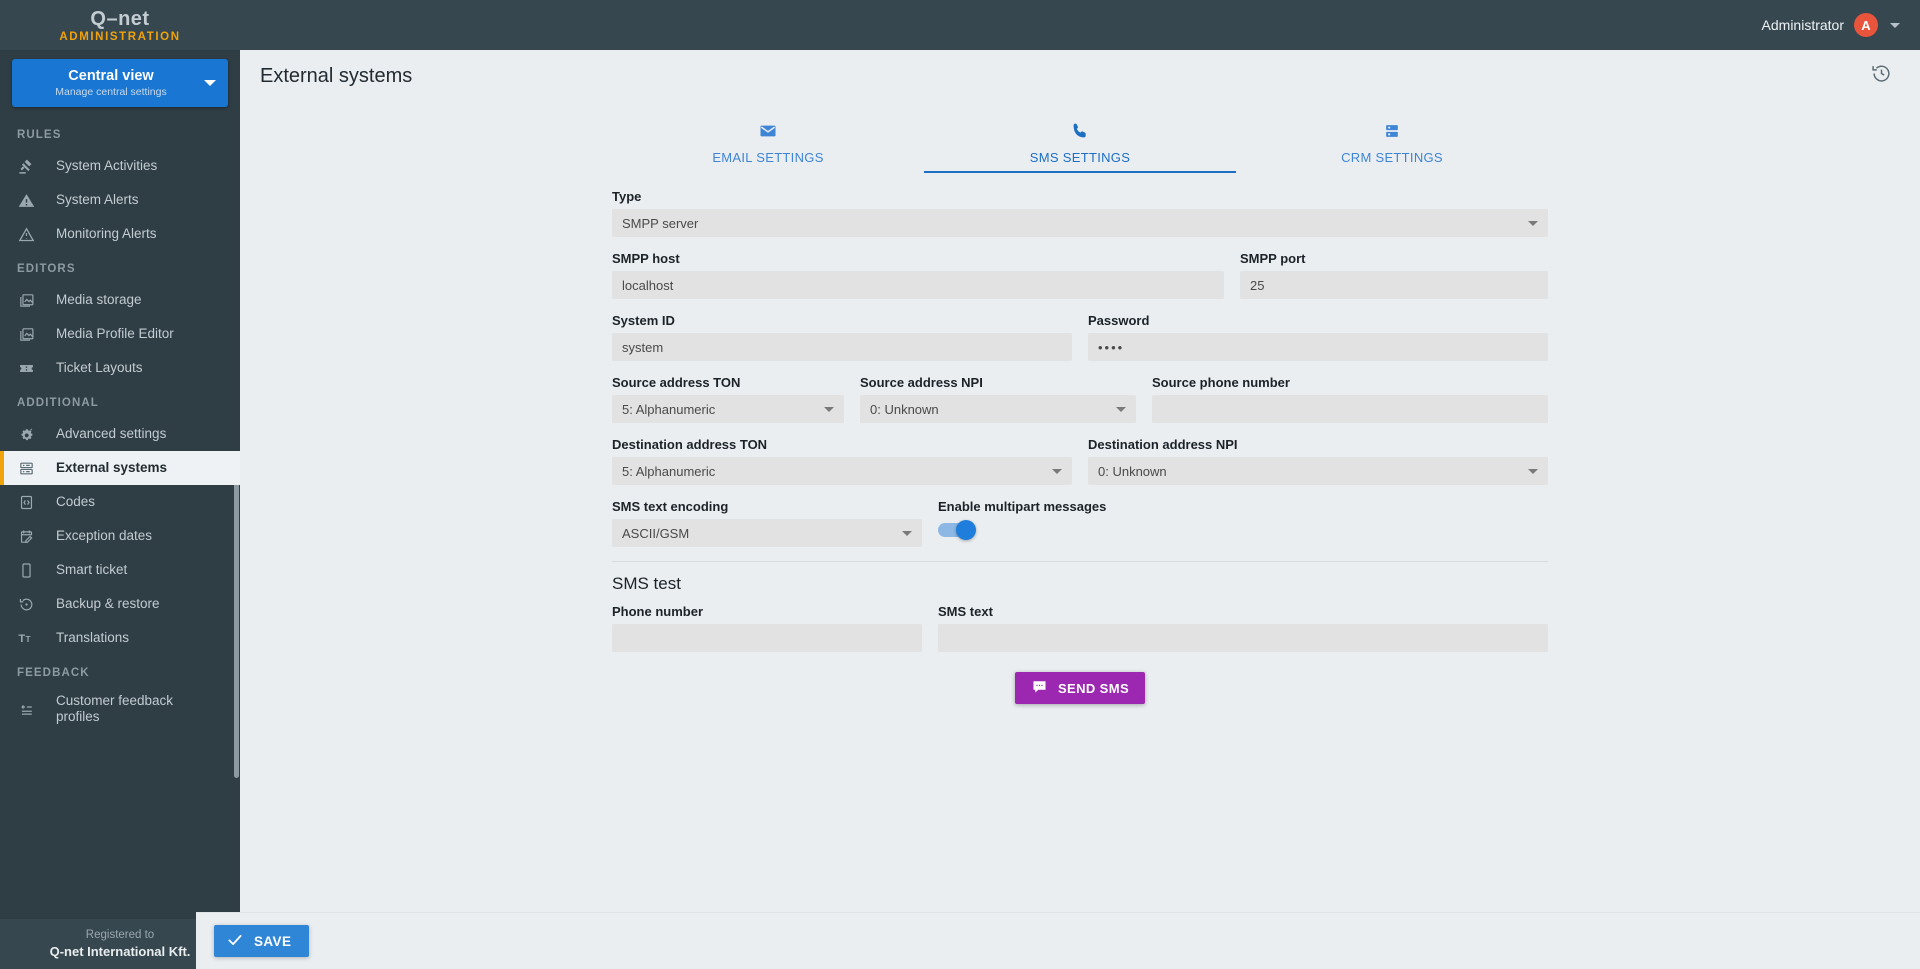 The height and width of the screenshot is (969, 1920). Describe the element at coordinates (646, 258) in the screenshot. I see `smpp-host-label: SMPP host` at that location.